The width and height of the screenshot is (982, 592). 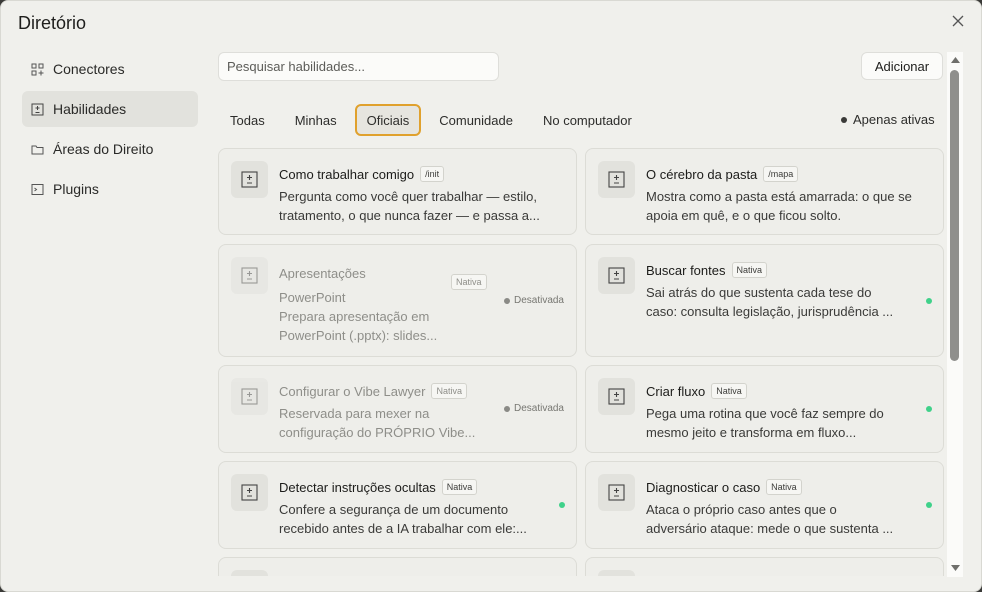 What do you see at coordinates (37, 189) in the screenshot?
I see `terminal-icon` at bounding box center [37, 189].